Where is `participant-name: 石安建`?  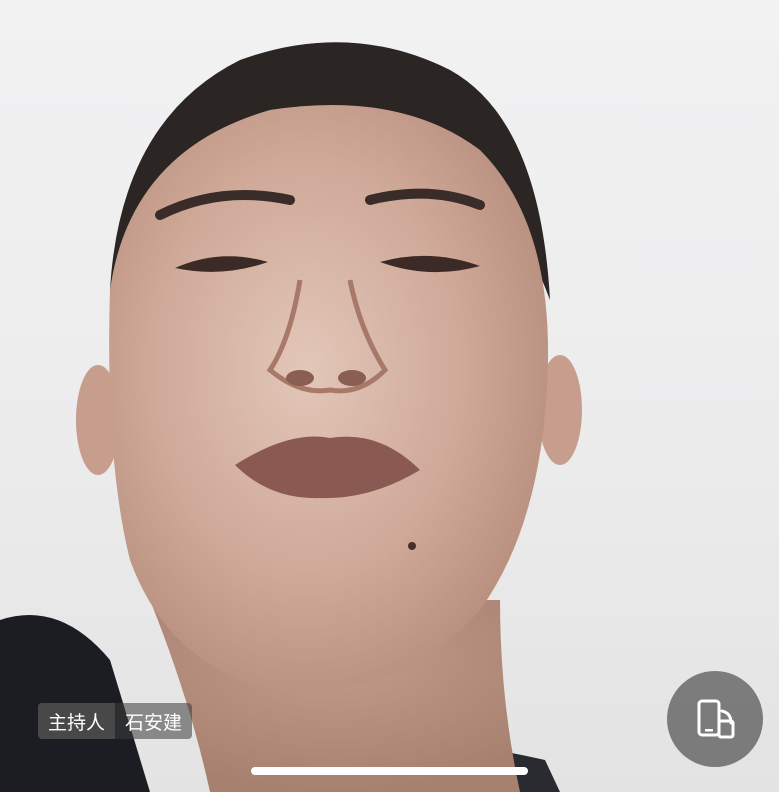
participant-name: 石安建 is located at coordinates (154, 722).